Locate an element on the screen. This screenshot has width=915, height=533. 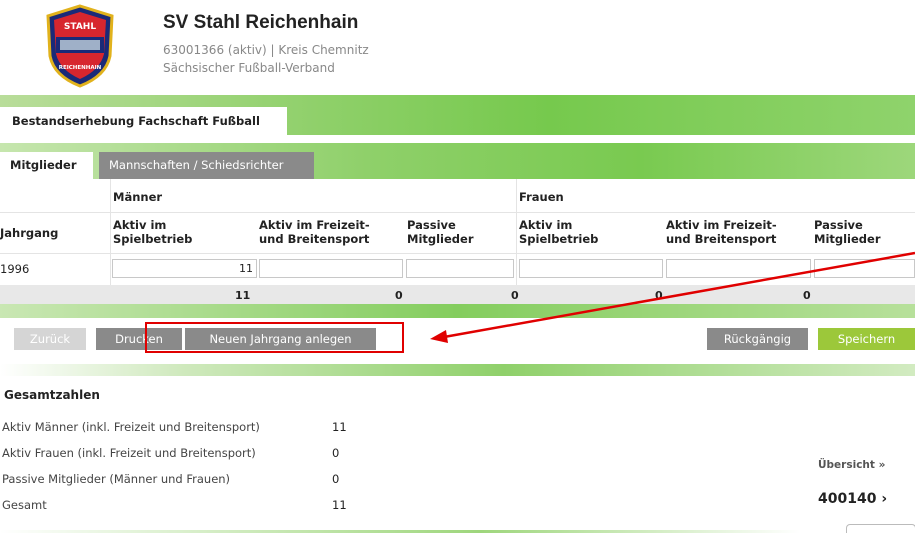
sum-men-active: 11 is located at coordinates (243, 295).